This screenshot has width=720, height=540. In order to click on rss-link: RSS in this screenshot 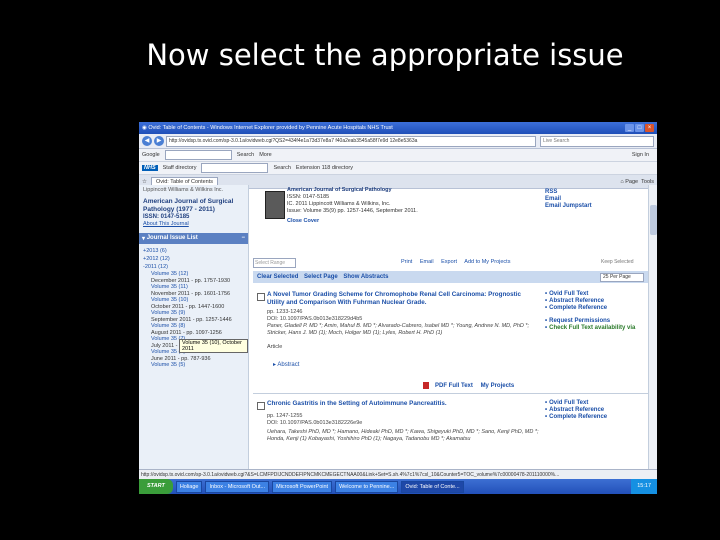, I will do `click(568, 192)`.